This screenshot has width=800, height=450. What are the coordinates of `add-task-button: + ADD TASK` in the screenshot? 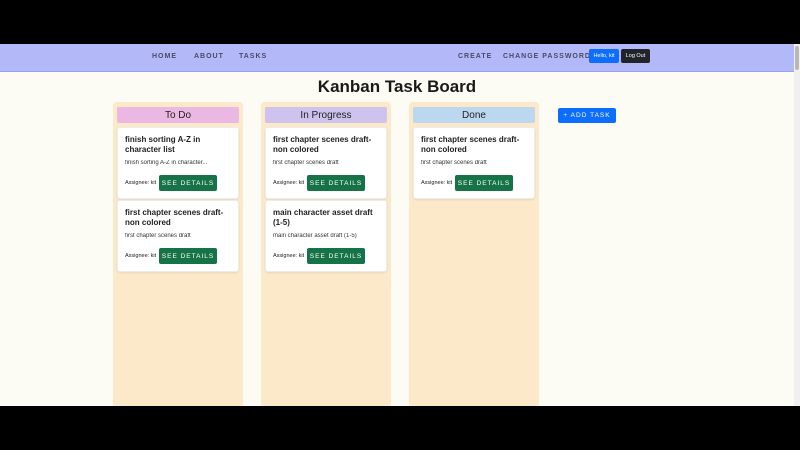 It's located at (587, 115).